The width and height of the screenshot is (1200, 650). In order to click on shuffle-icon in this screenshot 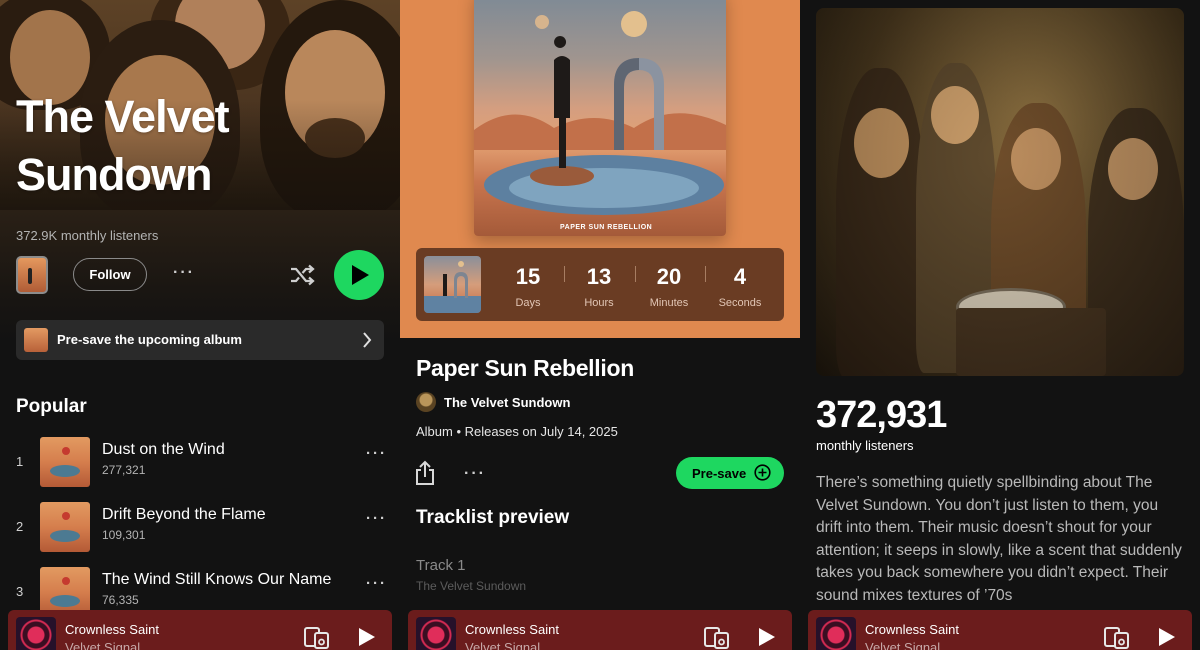, I will do `click(302, 275)`.